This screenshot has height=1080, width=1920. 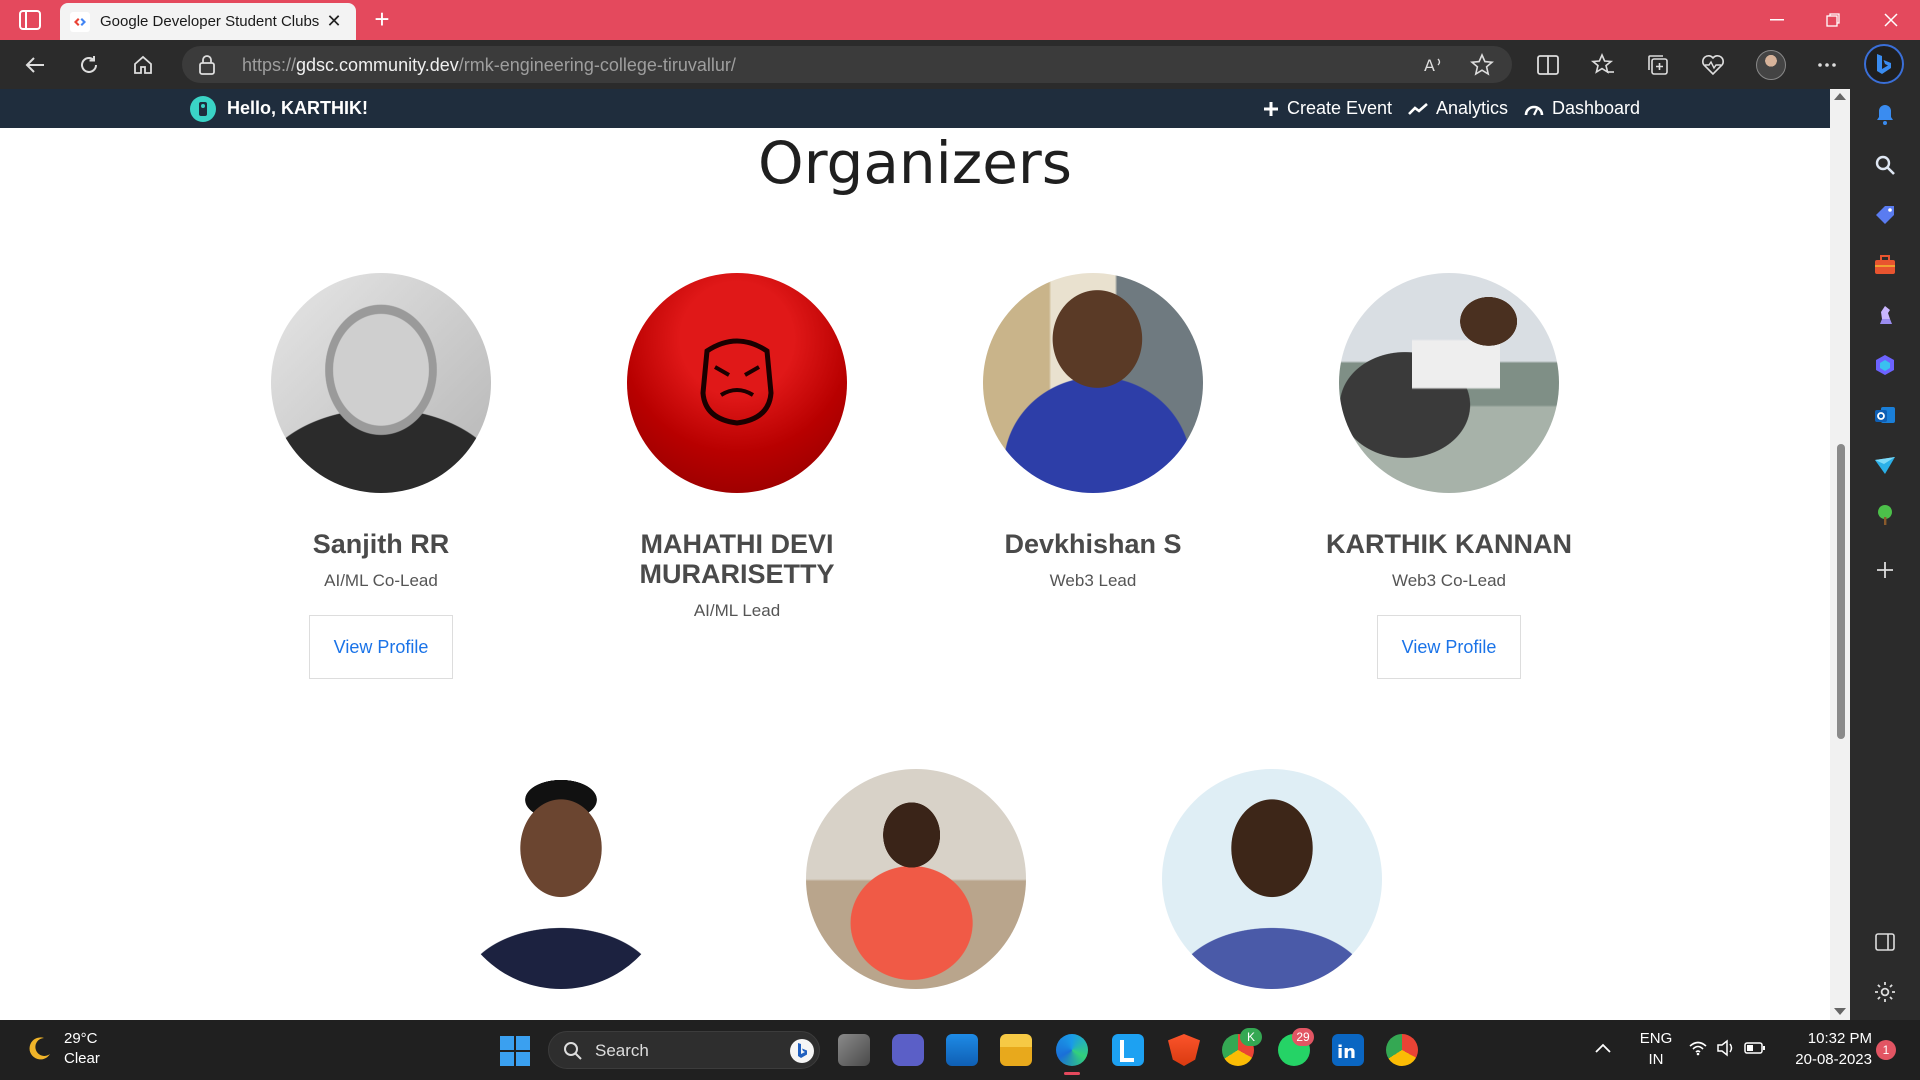 I want to click on chrome-profile-badge: K, so click(x=1251, y=1037).